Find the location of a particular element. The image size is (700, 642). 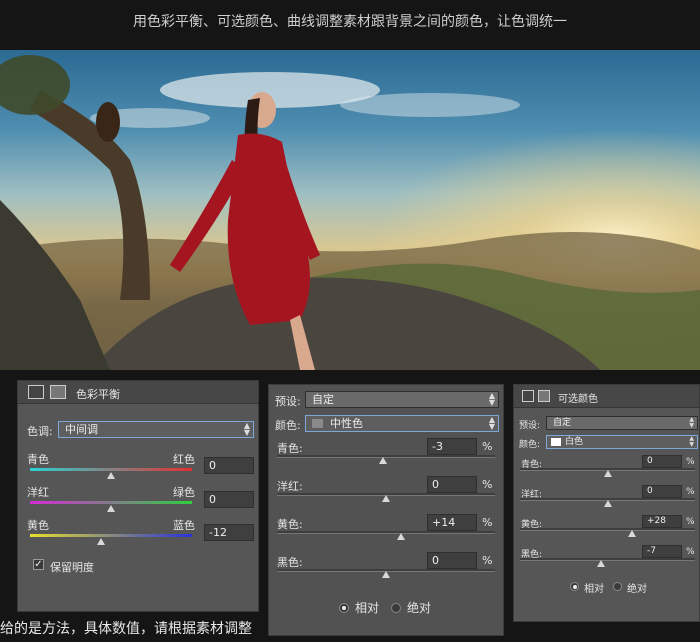

row-label: 黑色: is located at coordinates (290, 562).